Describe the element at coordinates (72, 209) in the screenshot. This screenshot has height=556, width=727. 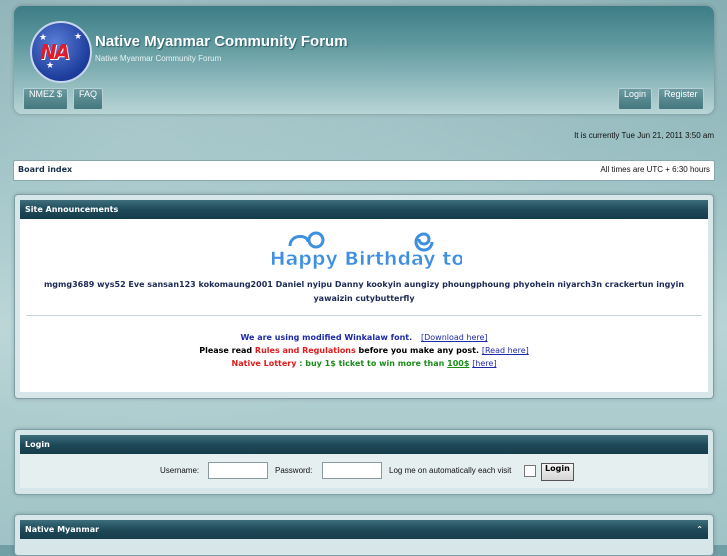
I see `announcements-title: Site Announcements` at that location.